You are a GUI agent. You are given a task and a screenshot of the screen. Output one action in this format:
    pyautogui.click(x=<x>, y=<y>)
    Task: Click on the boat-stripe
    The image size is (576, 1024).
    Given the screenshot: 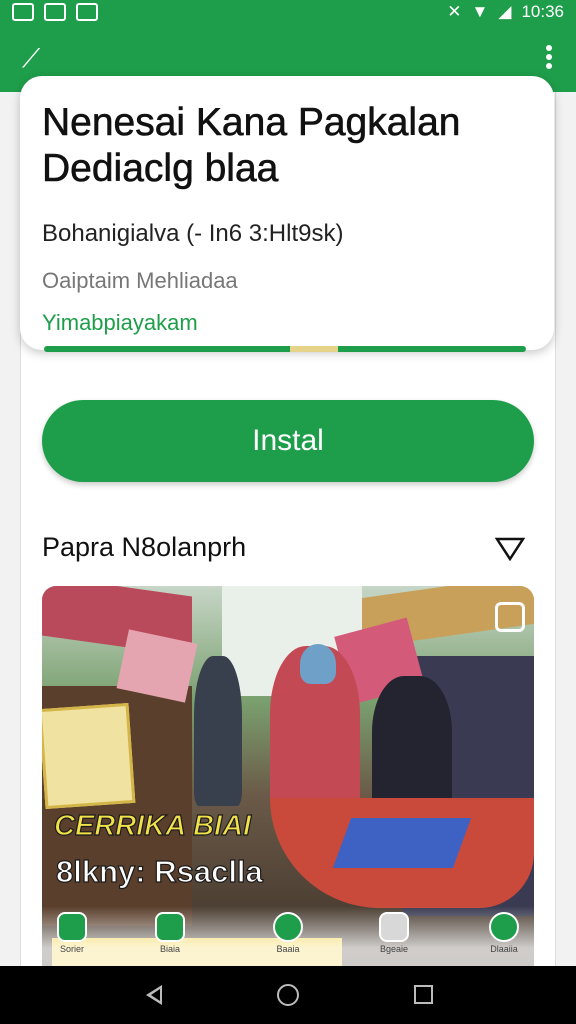 What is the action you would take?
    pyautogui.click(x=402, y=843)
    